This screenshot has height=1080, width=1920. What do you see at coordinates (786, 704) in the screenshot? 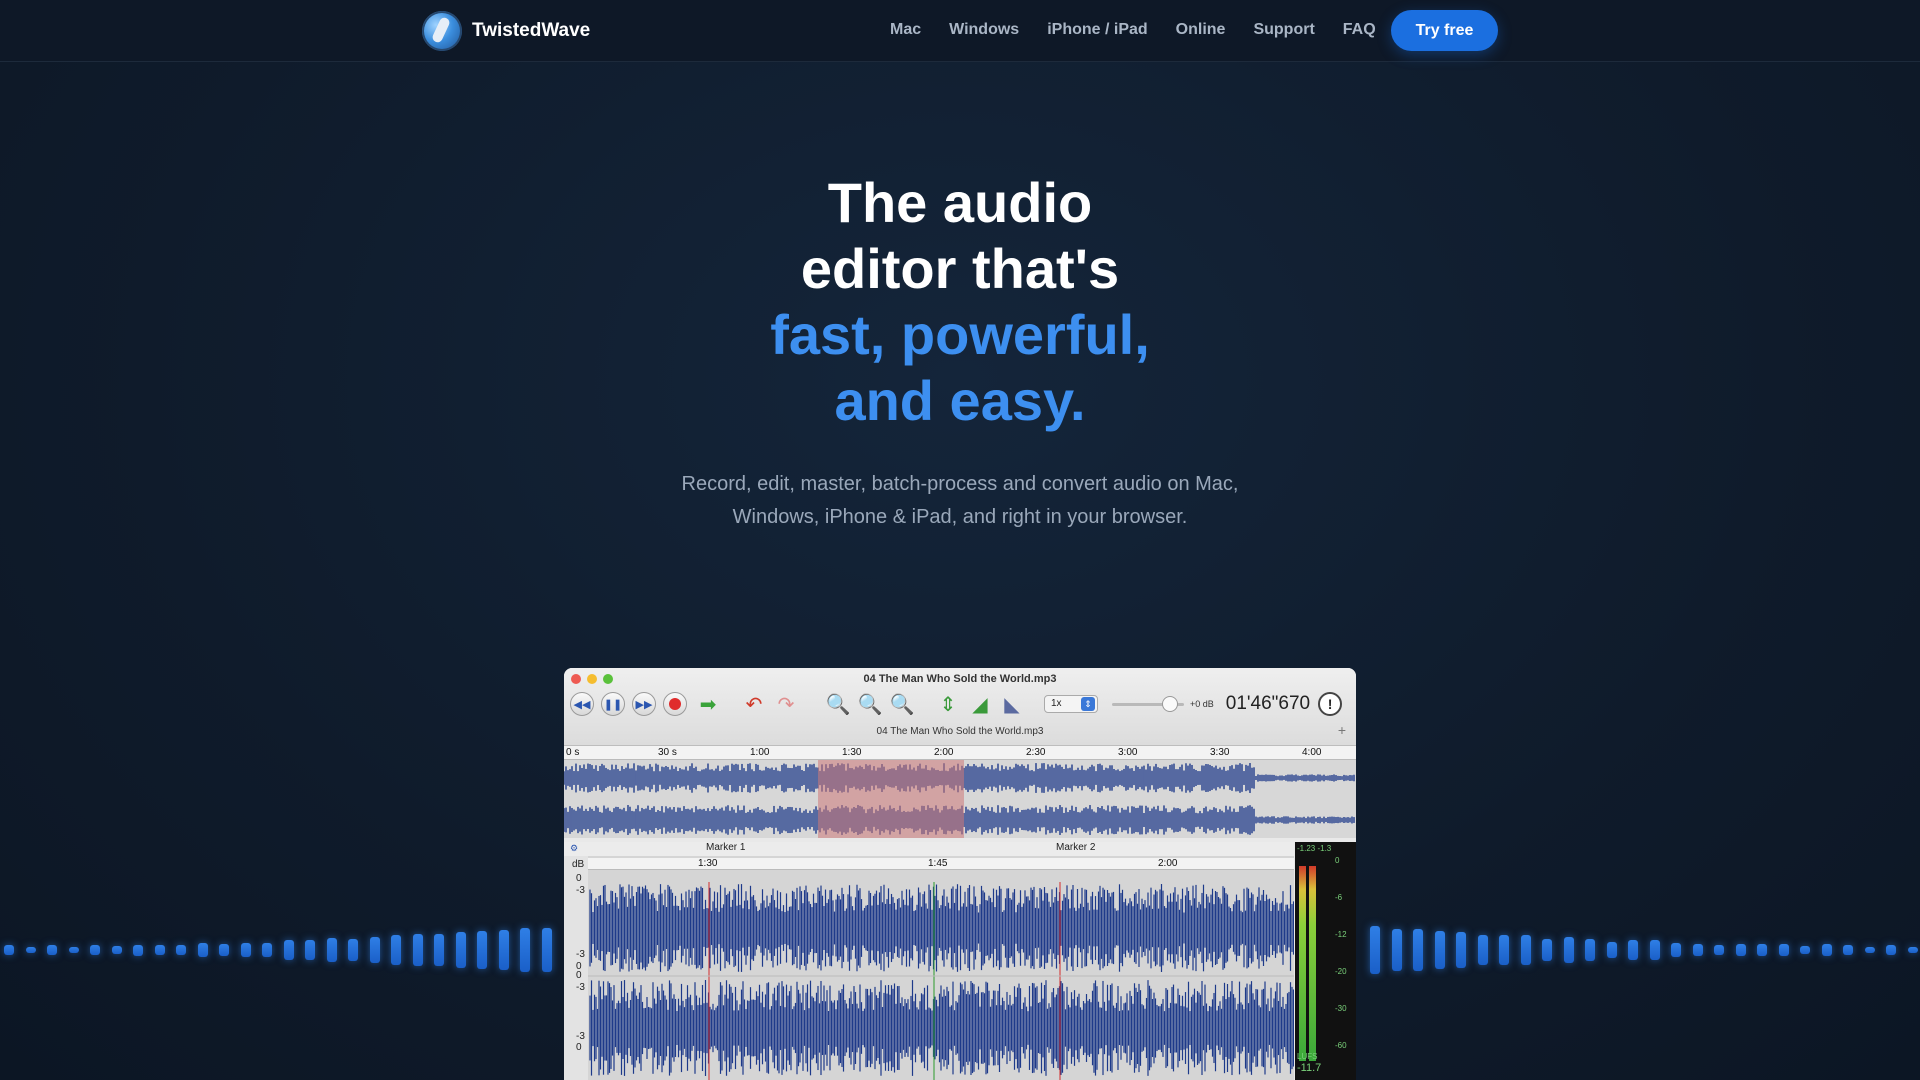
I see `redo-icon: ↷` at bounding box center [786, 704].